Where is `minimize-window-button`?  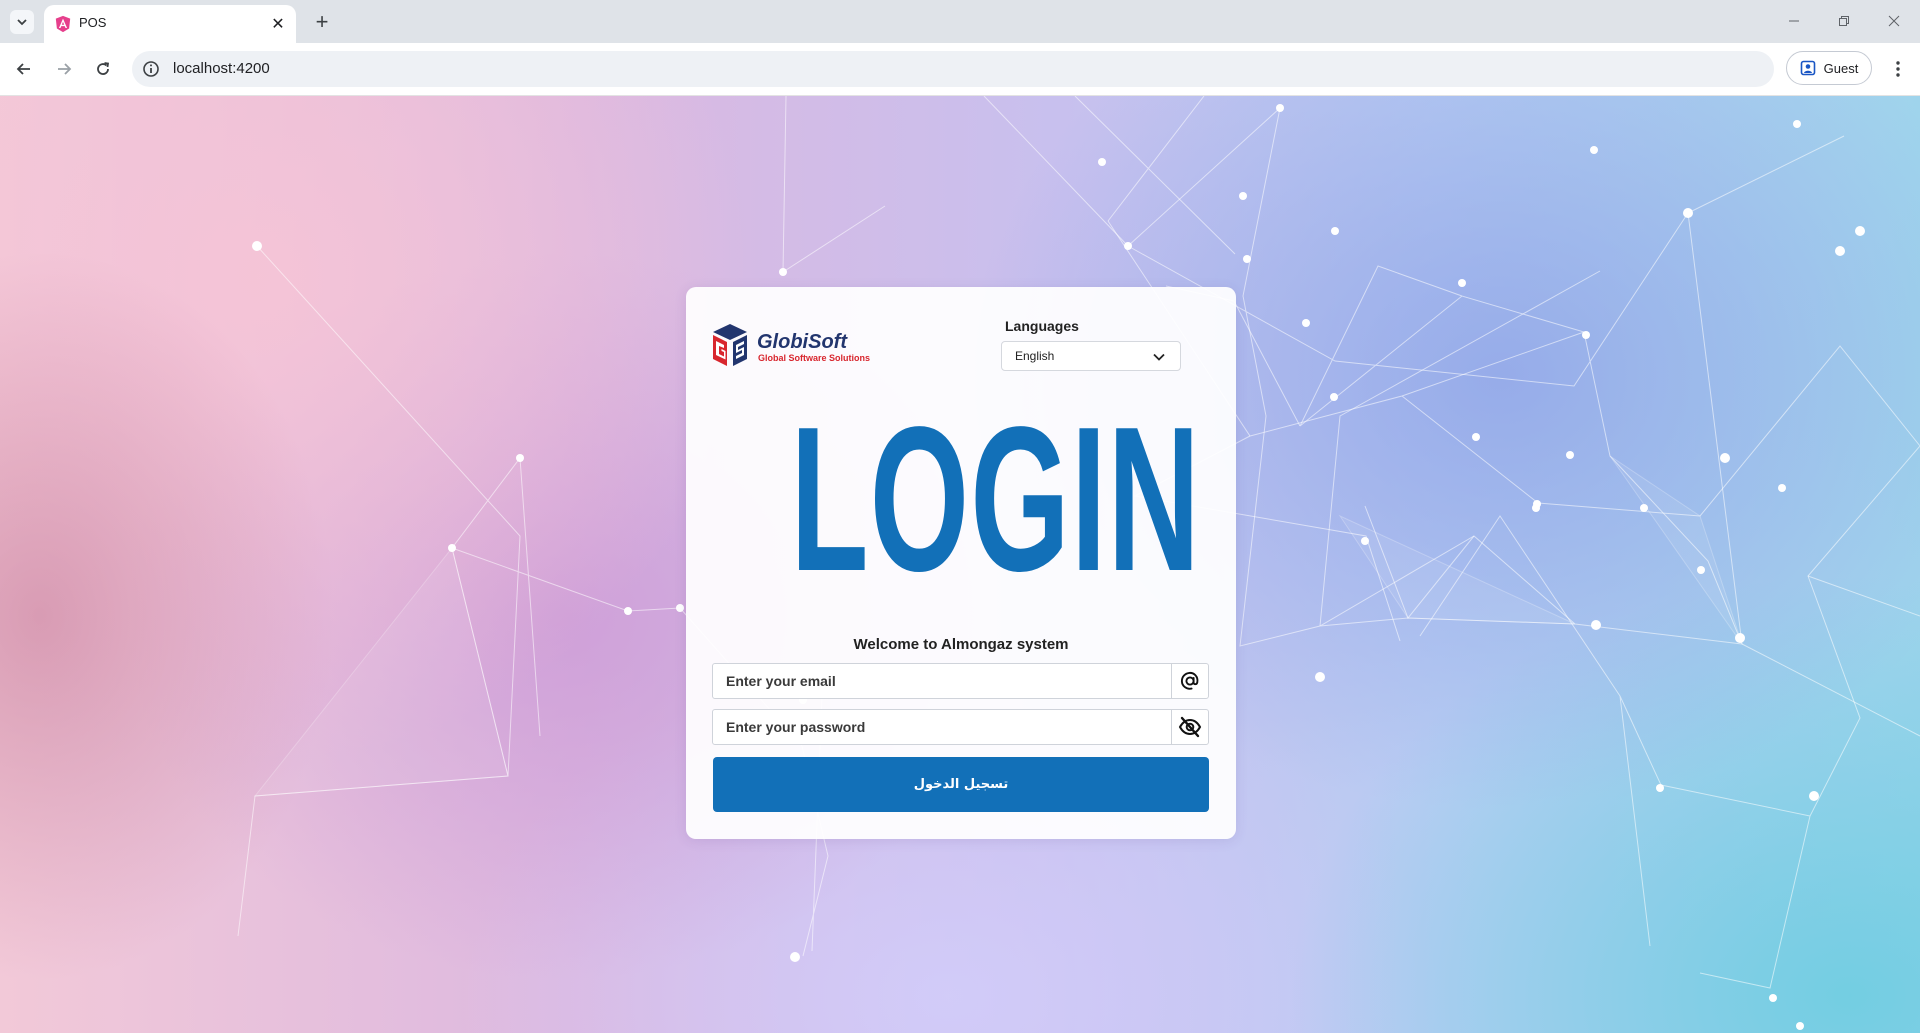
minimize-window-button is located at coordinates (1794, 21).